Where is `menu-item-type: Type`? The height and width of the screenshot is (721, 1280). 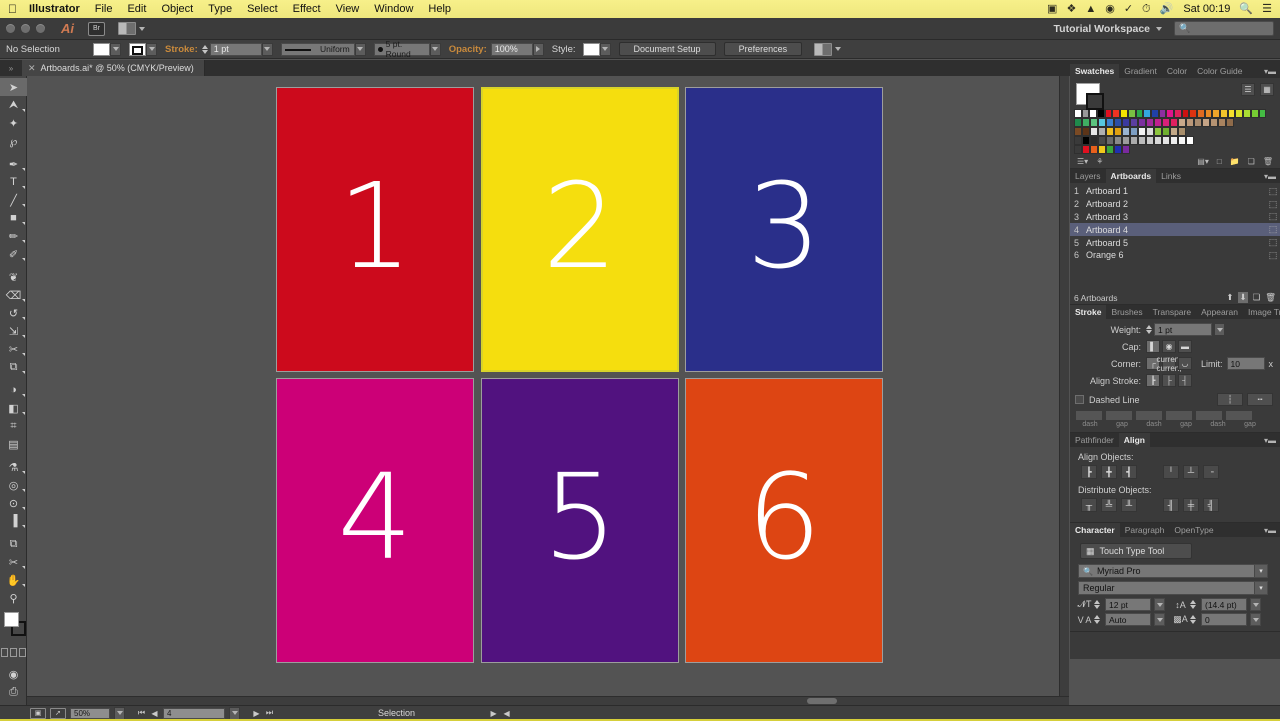
menu-item-type: Type is located at coordinates (220, 9).